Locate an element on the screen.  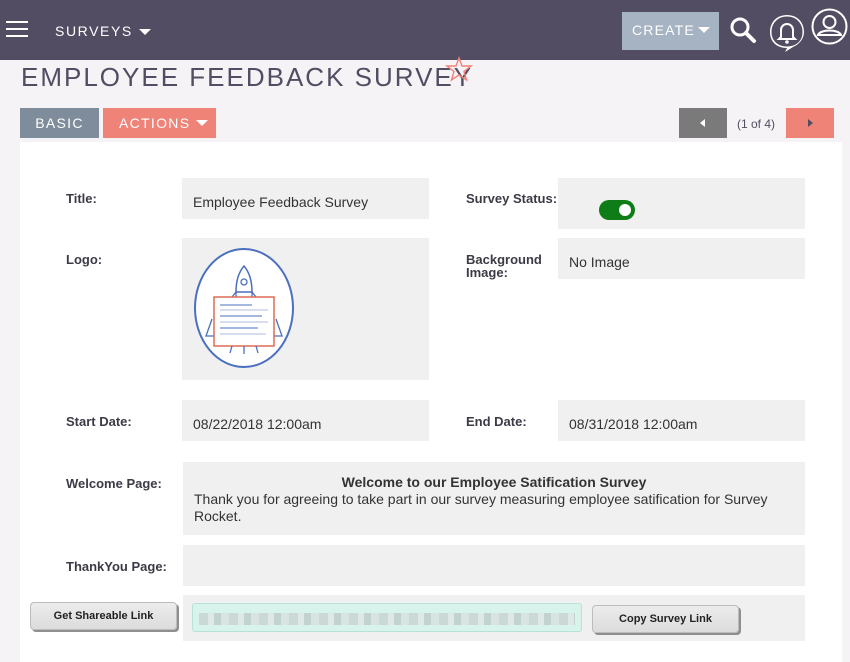
thankyou-page-field is located at coordinates (494, 565).